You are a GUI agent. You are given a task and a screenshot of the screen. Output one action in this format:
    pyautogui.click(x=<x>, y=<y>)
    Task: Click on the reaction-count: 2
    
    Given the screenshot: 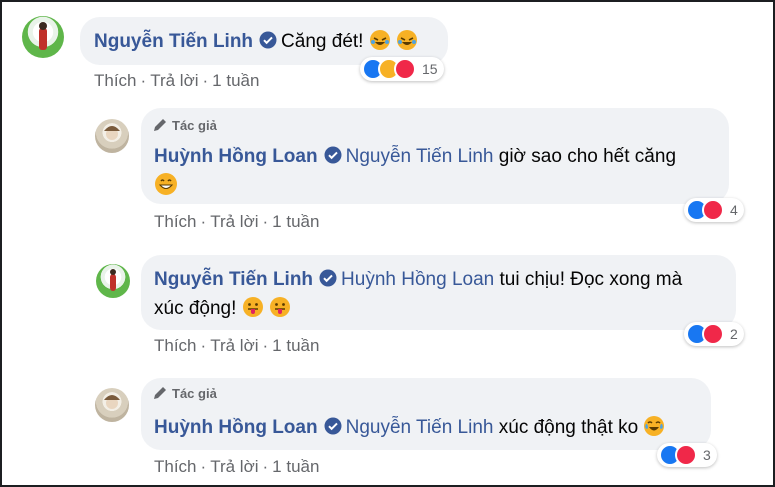 What is the action you would take?
    pyautogui.click(x=734, y=334)
    